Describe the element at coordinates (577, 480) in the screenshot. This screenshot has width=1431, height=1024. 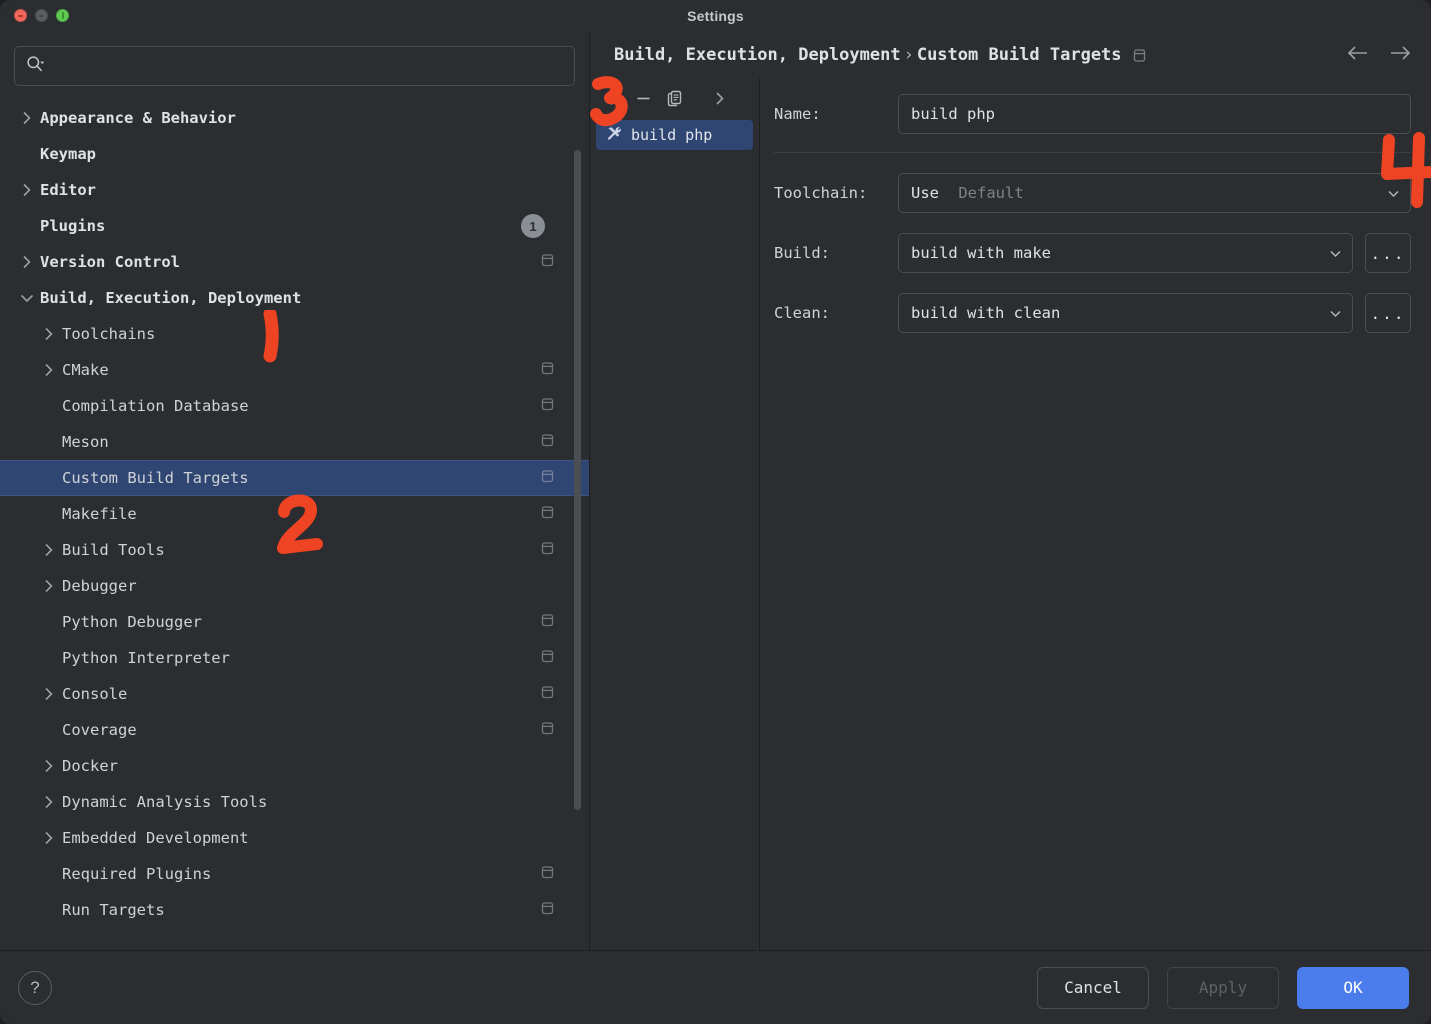
I see `sidebar-scrollbar` at that location.